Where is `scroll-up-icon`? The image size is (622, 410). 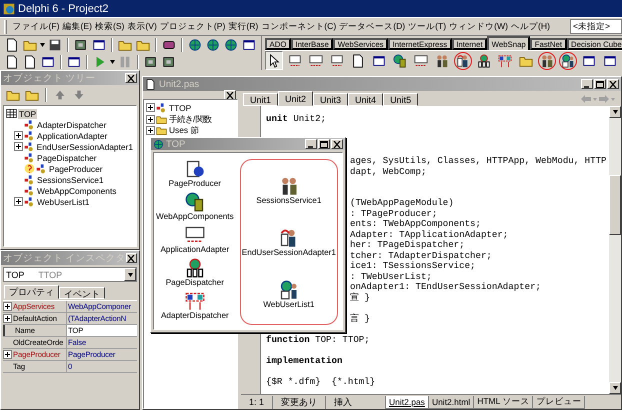
scroll-up-icon is located at coordinates (615, 112).